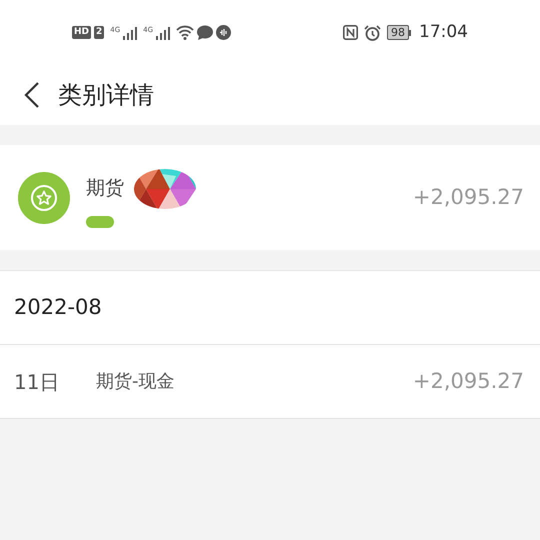 Image resolution: width=540 pixels, height=540 pixels. What do you see at coordinates (44, 198) in the screenshot?
I see `star-badge-icon` at bounding box center [44, 198].